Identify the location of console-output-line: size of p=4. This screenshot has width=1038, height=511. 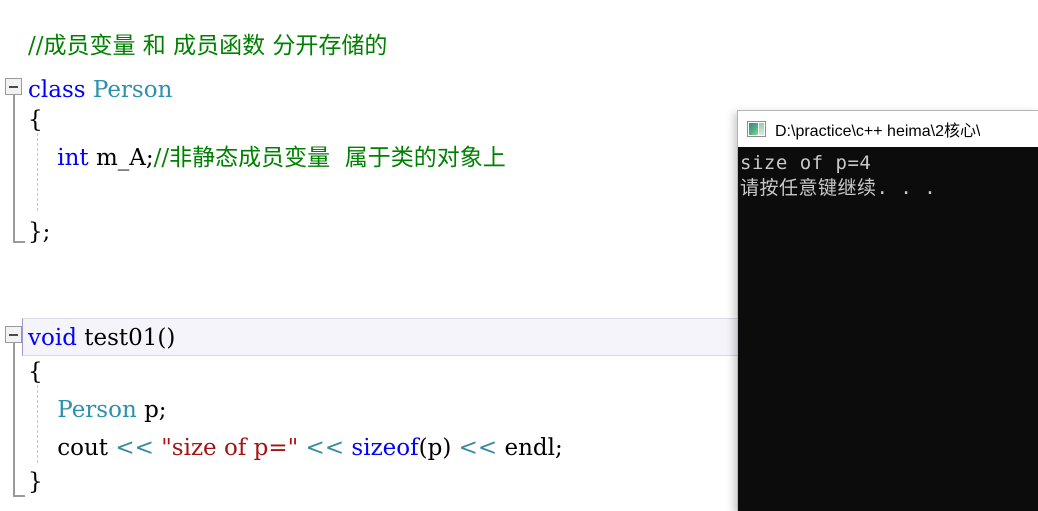
(806, 163).